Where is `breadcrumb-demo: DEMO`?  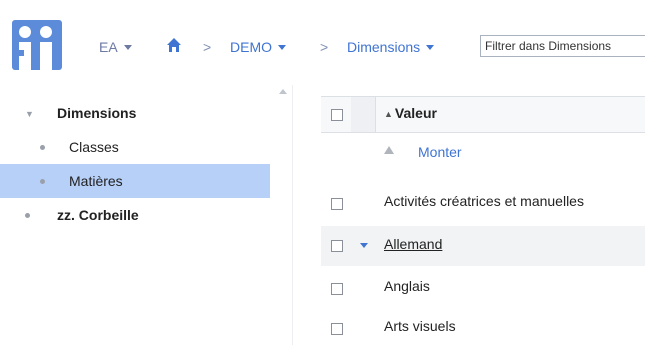 breadcrumb-demo: DEMO is located at coordinates (258, 47).